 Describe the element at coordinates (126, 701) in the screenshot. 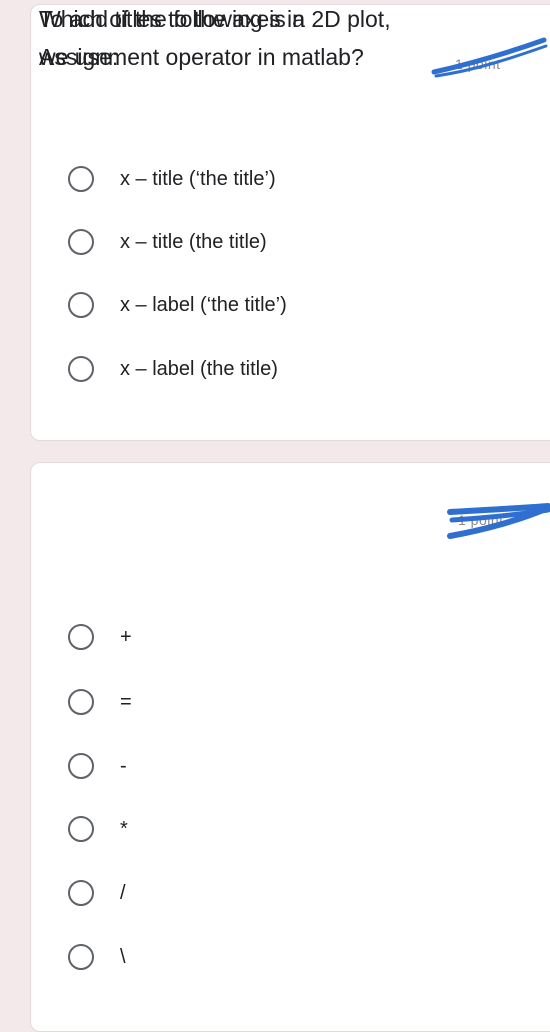

I see `q2-option-2-label: =` at that location.